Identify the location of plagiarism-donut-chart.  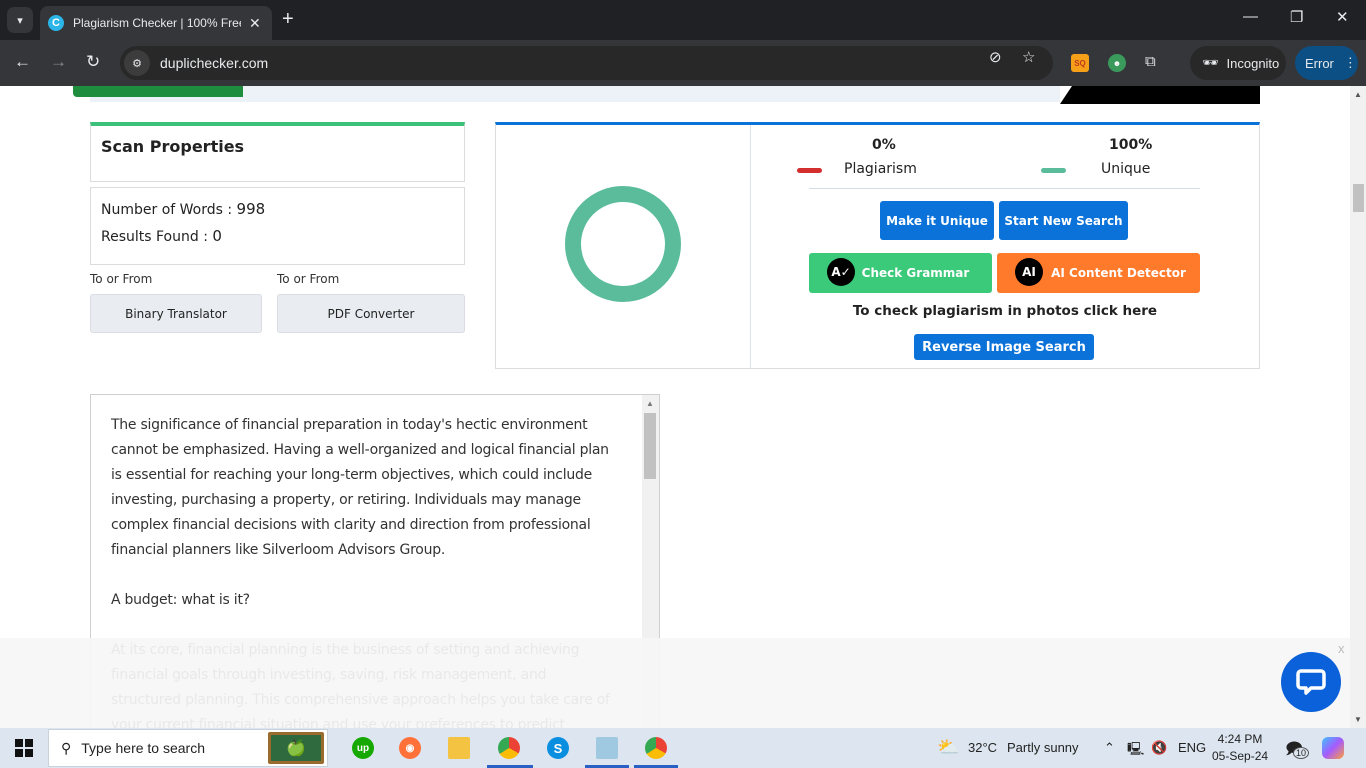
(623, 244).